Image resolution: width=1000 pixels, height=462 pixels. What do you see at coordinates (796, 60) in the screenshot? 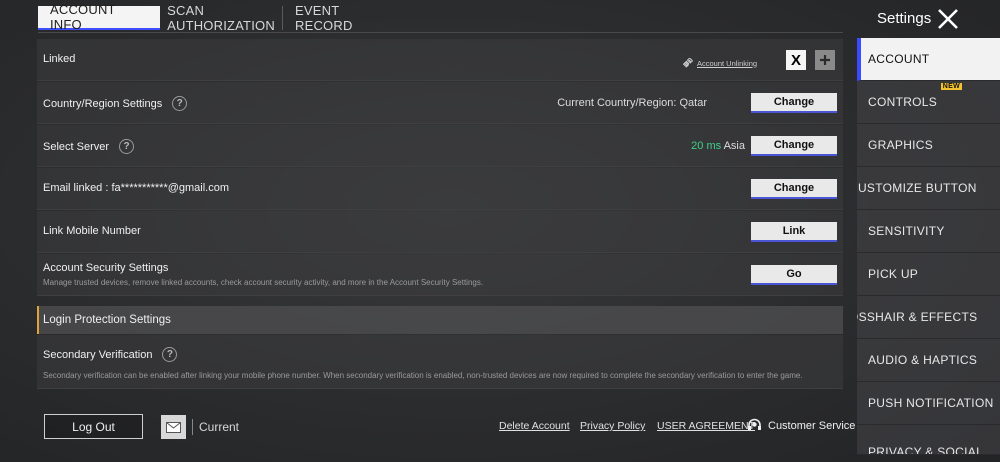
I see `x-account-icon: X` at bounding box center [796, 60].